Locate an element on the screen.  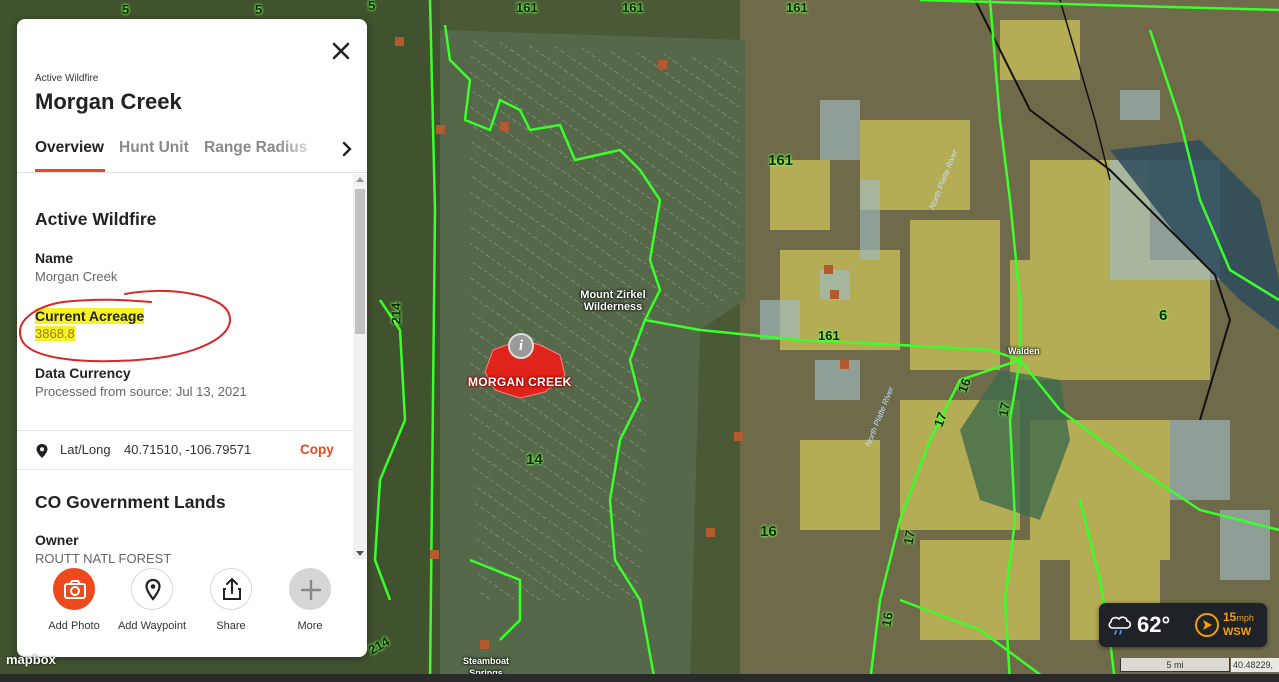
plus-icon is located at coordinates (311, 590).